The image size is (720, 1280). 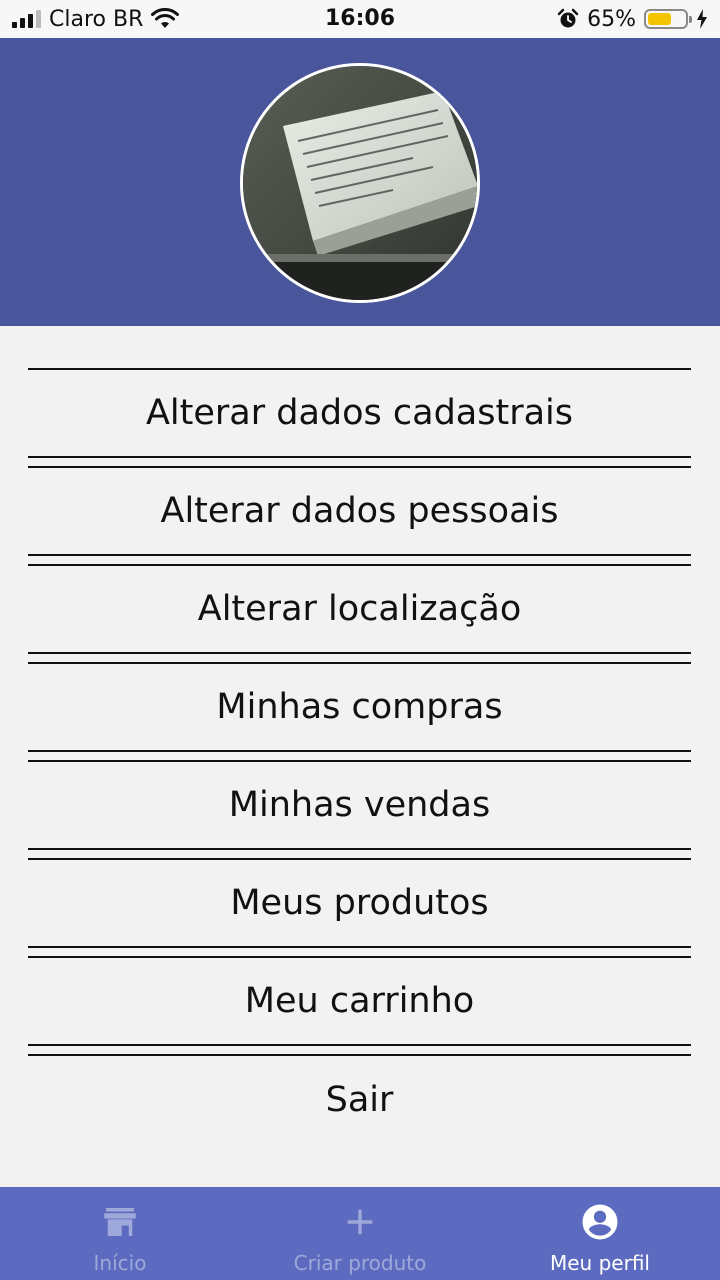 I want to click on profile-avatar, so click(x=360, y=183).